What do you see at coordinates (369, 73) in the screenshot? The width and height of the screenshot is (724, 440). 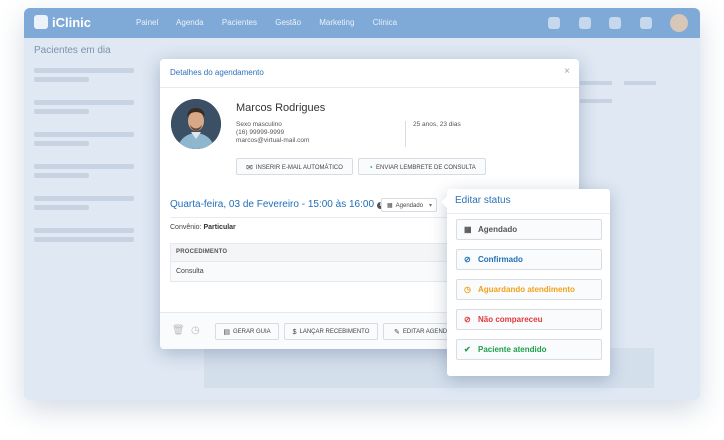 I see `modal-header: Detalhes do agendamento ×` at bounding box center [369, 73].